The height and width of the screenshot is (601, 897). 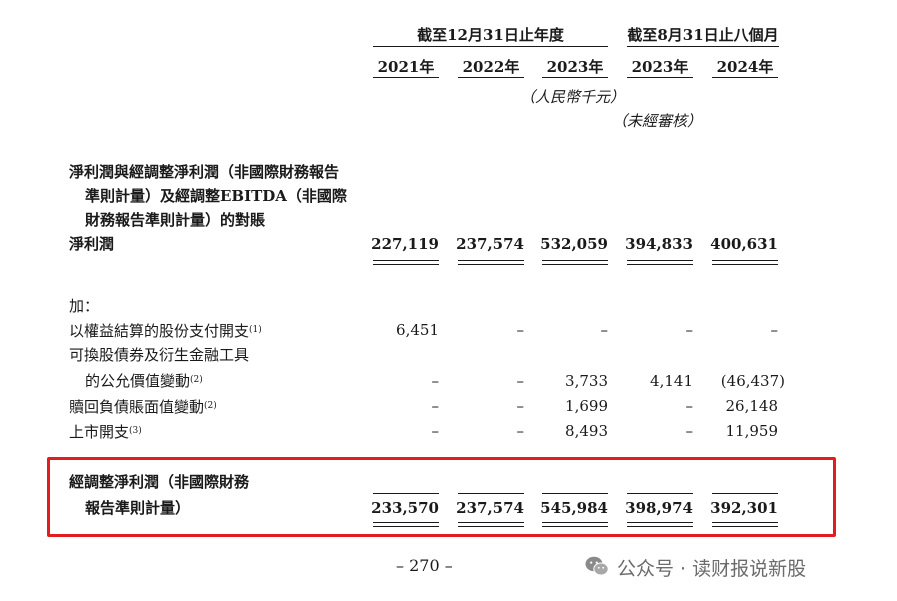 I want to click on net-profit-value-2023: 532,059, so click(x=574, y=244).